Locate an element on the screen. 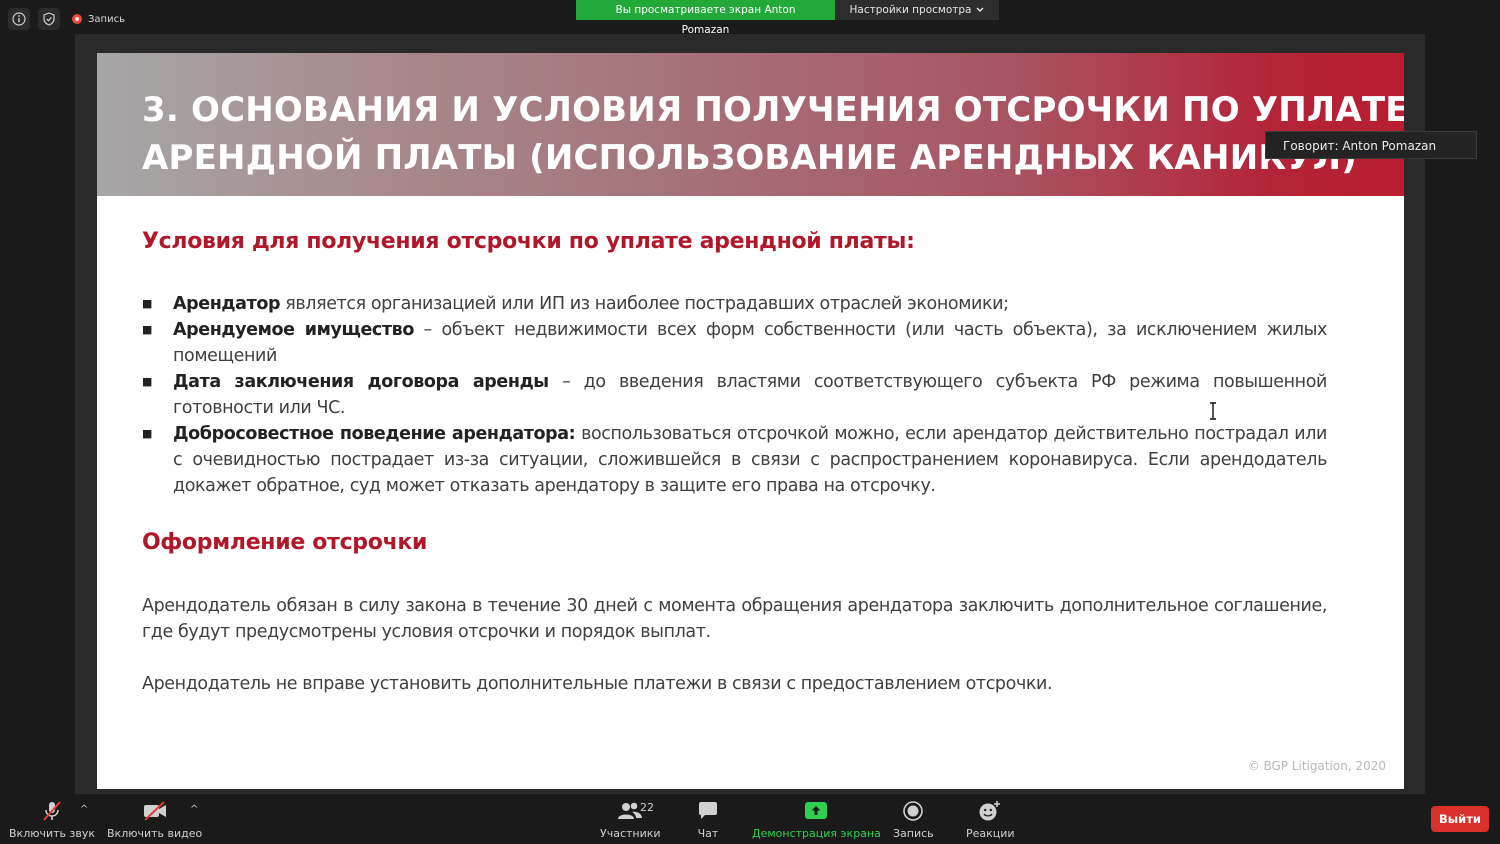 Image resolution: width=1500 pixels, height=844 pixels. meeting-info-button is located at coordinates (19, 19).